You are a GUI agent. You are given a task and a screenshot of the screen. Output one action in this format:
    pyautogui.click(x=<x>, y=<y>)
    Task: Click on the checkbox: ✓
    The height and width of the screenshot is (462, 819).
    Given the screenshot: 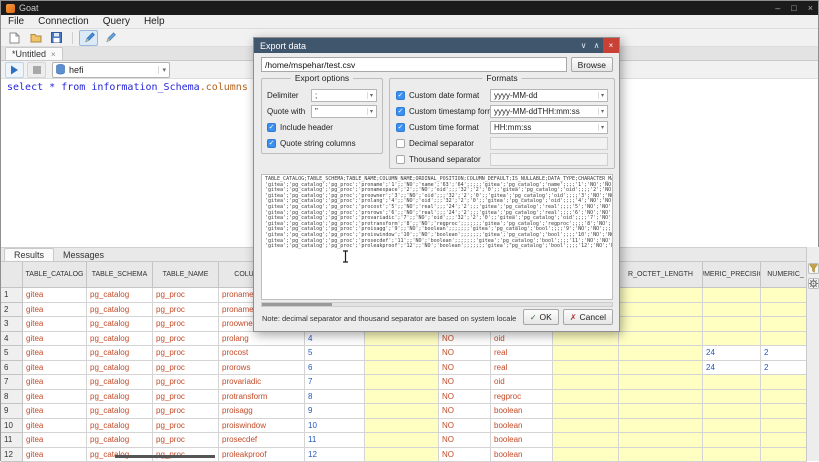 What is the action you would take?
    pyautogui.click(x=400, y=95)
    